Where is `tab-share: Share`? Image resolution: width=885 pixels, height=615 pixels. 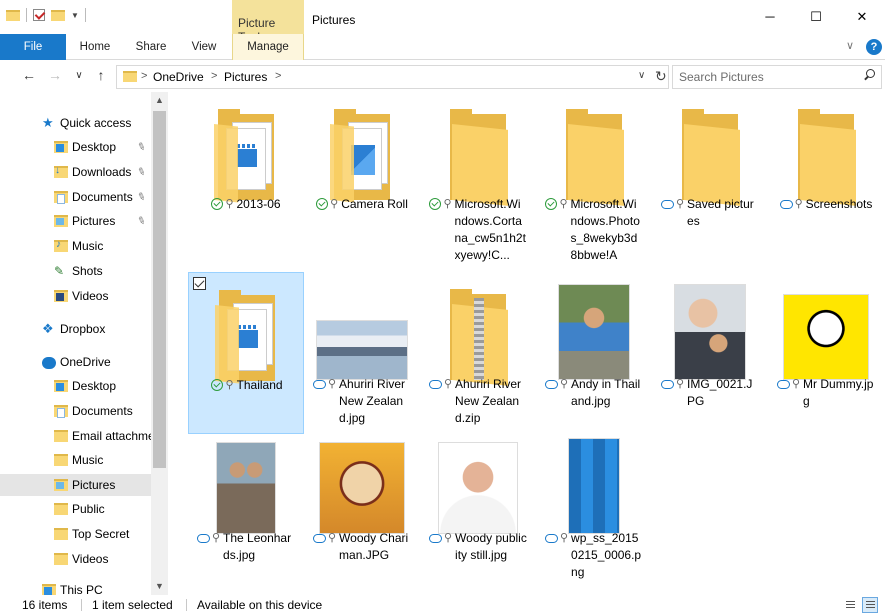 tab-share: Share is located at coordinates (151, 47).